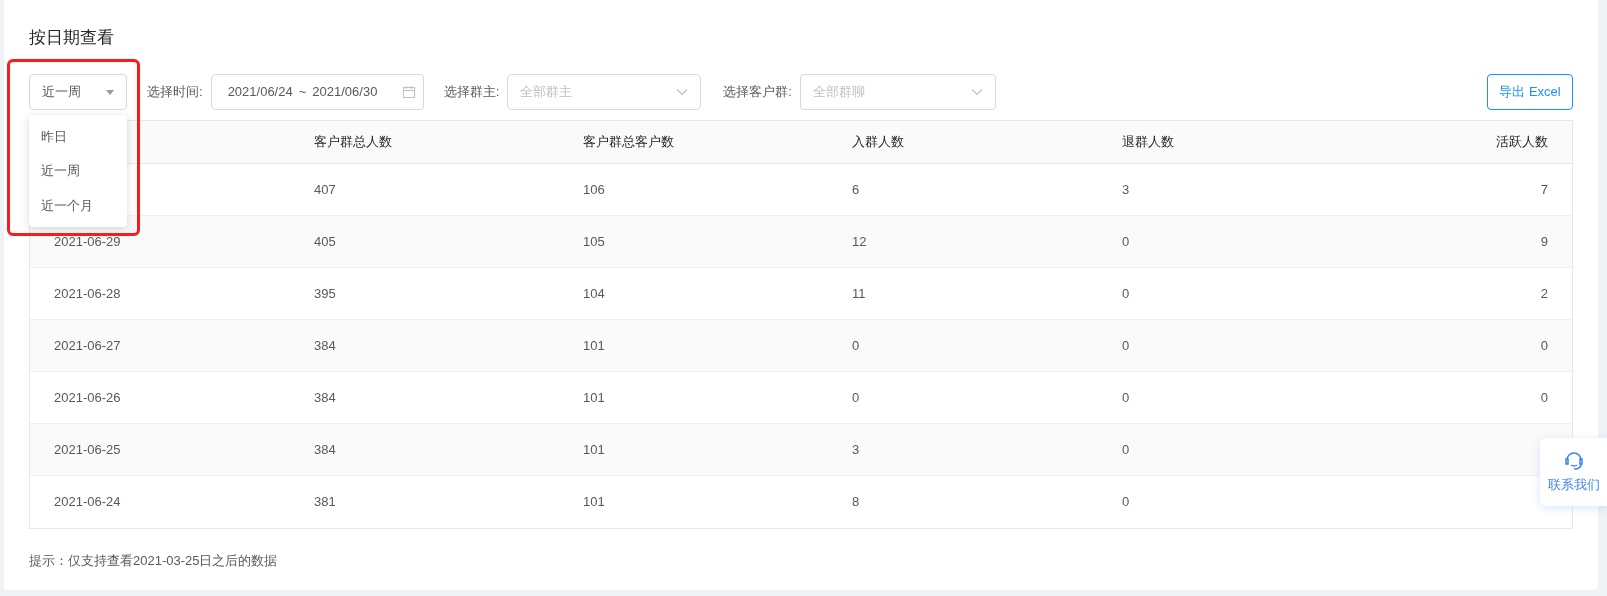  I want to click on table-cell-text: 2021-06-25, so click(87, 449).